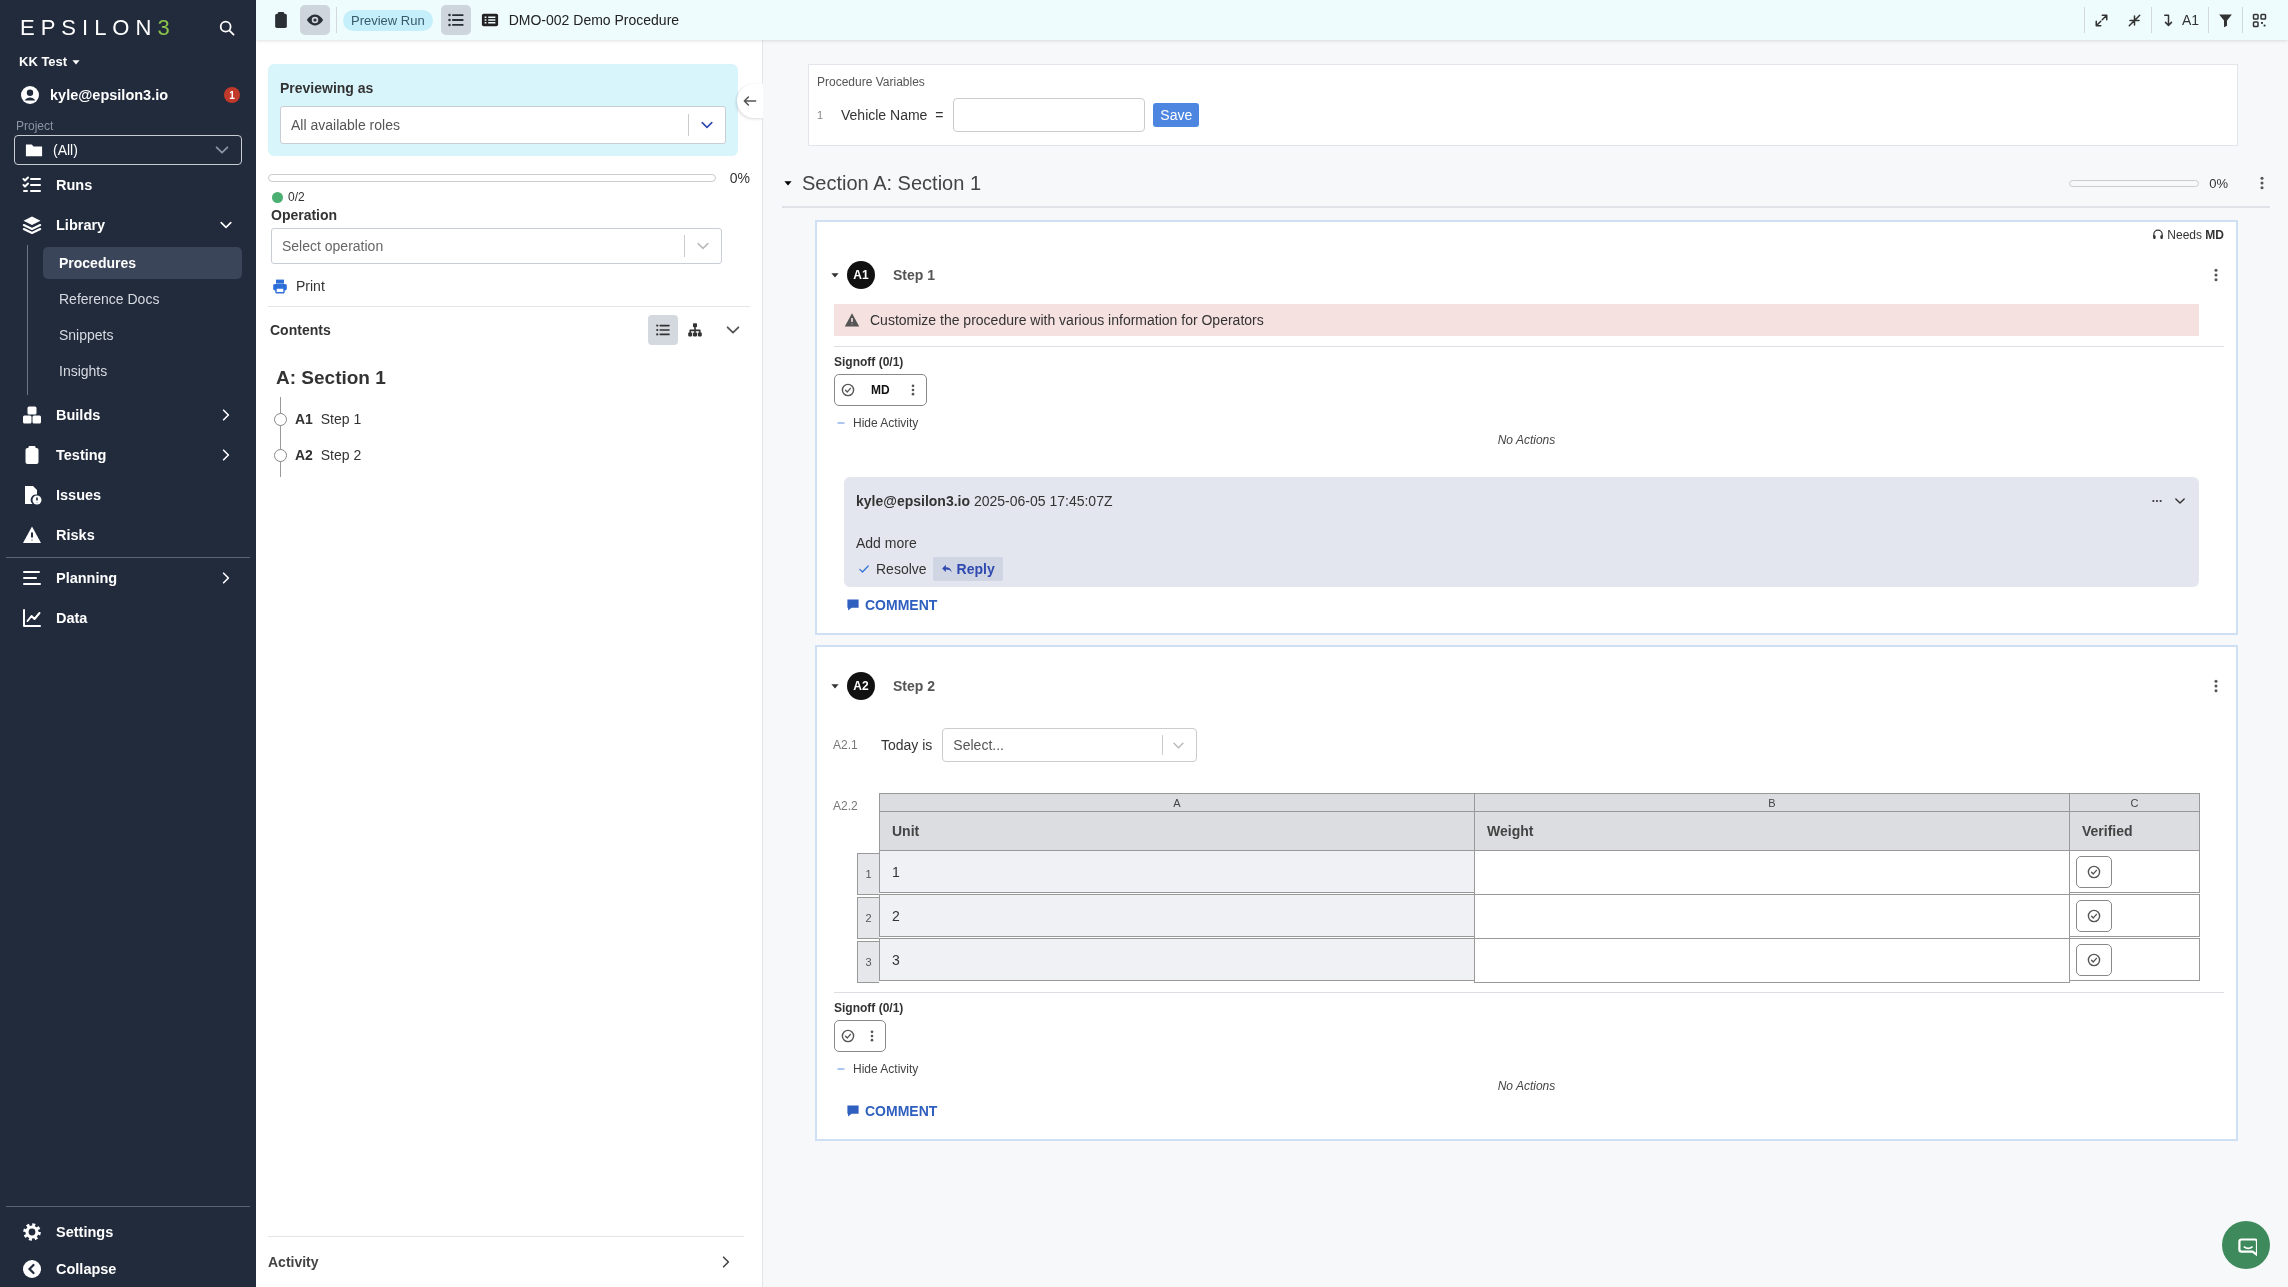 The height and width of the screenshot is (1287, 2288). What do you see at coordinates (864, 569) in the screenshot?
I see `check-icon` at bounding box center [864, 569].